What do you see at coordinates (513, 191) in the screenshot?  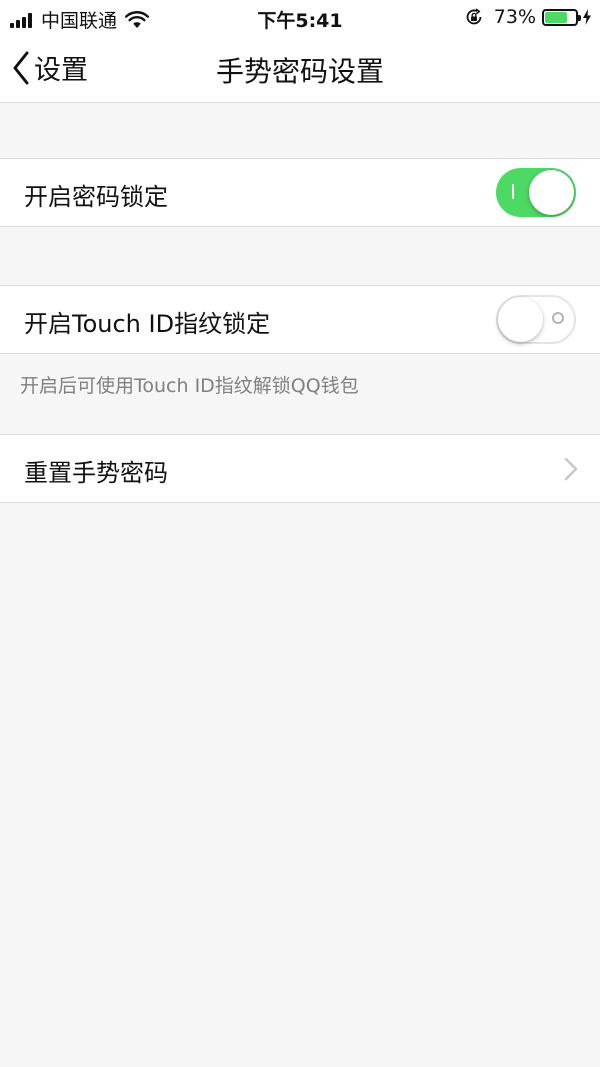 I see `toggle-on-mark` at bounding box center [513, 191].